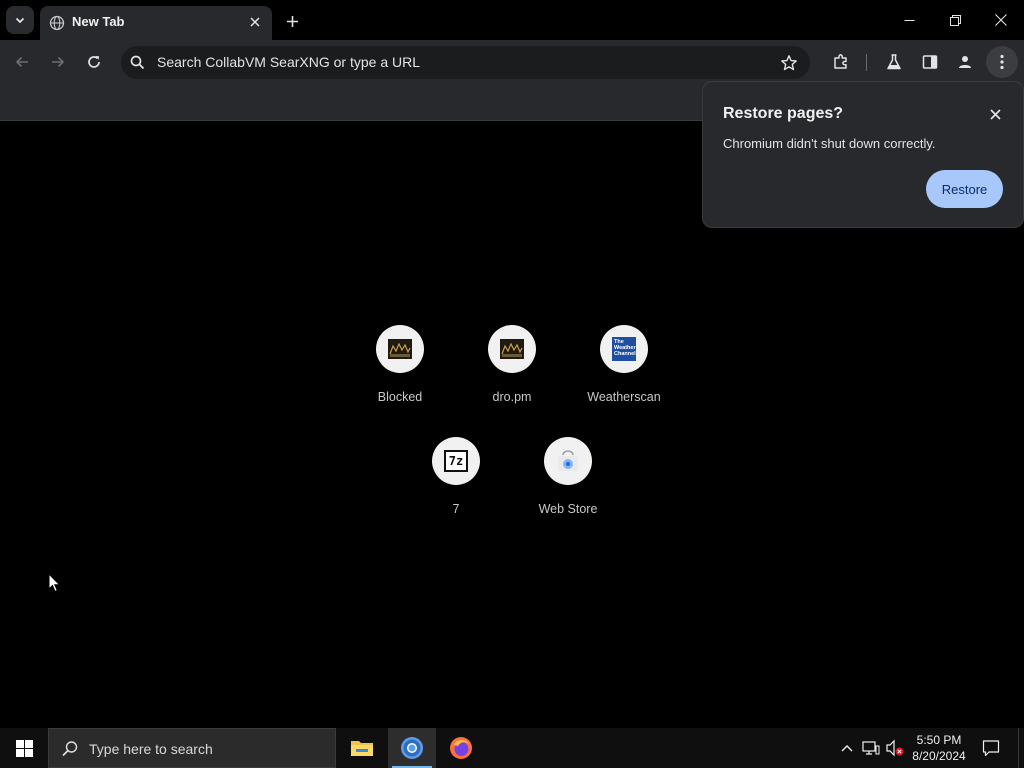 The height and width of the screenshot is (768, 1024). I want to click on chevron-down-icon, so click(20, 20).